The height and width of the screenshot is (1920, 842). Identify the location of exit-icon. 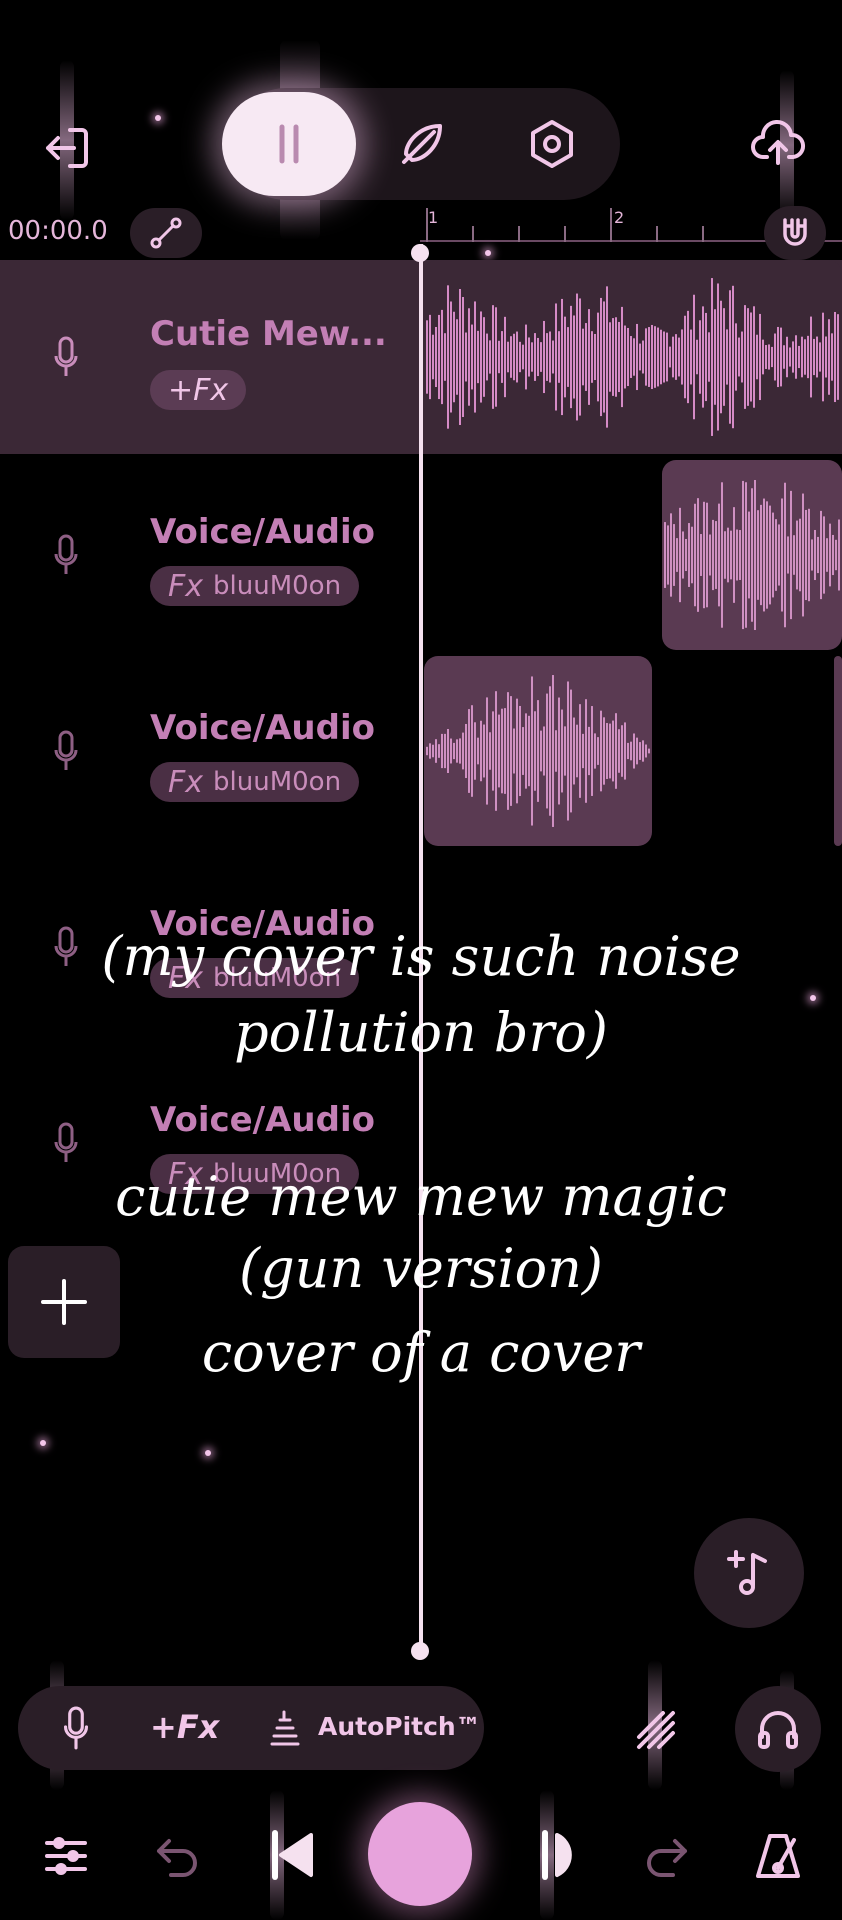
(67, 148).